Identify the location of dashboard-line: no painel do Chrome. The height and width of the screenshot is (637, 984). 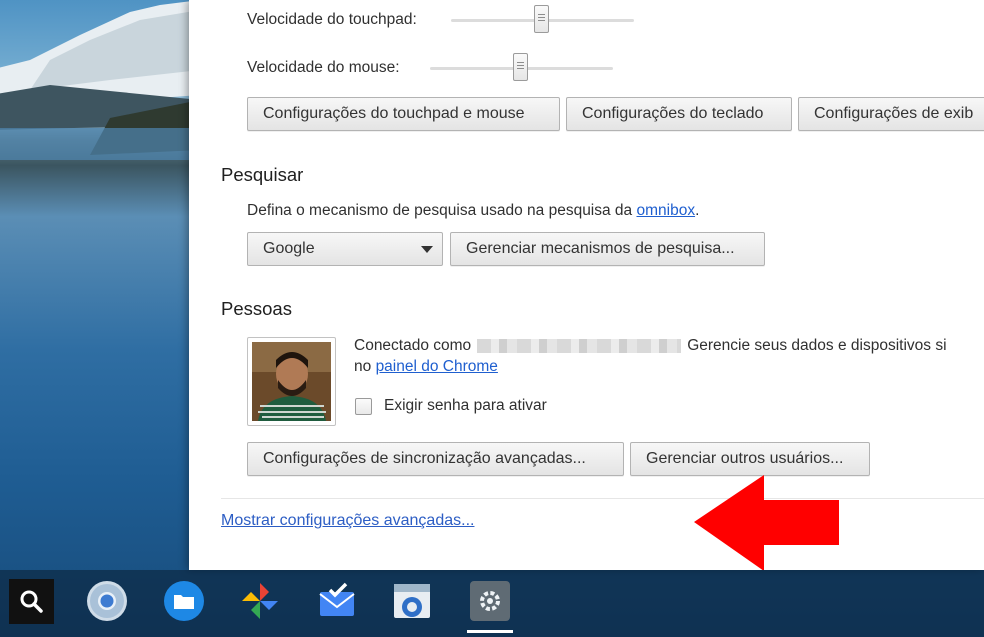
(426, 367).